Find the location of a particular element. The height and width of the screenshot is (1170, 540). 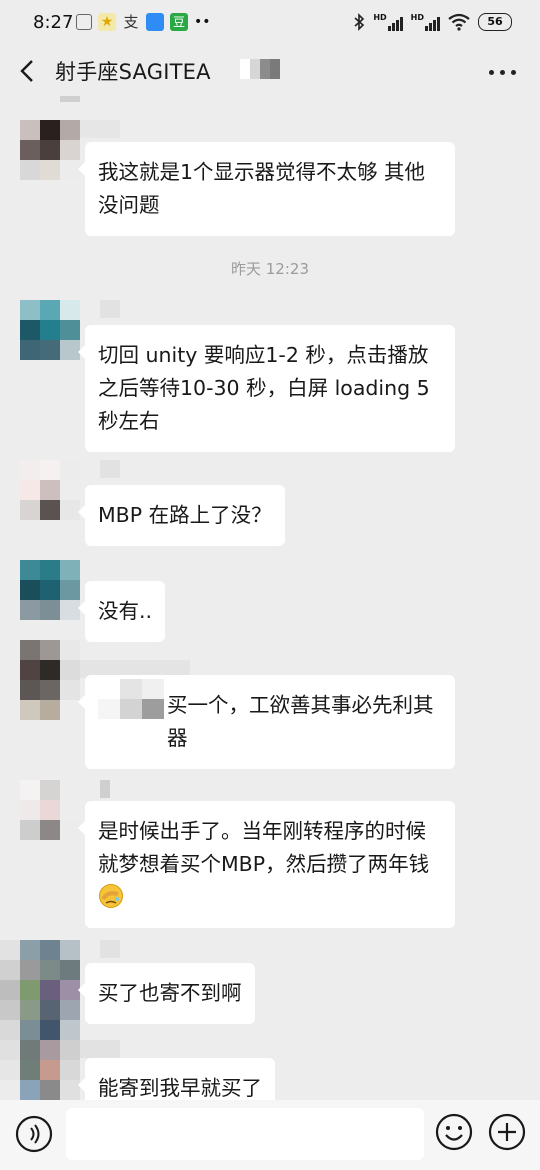

system-icons: HD HD 56 is located at coordinates (432, 22).